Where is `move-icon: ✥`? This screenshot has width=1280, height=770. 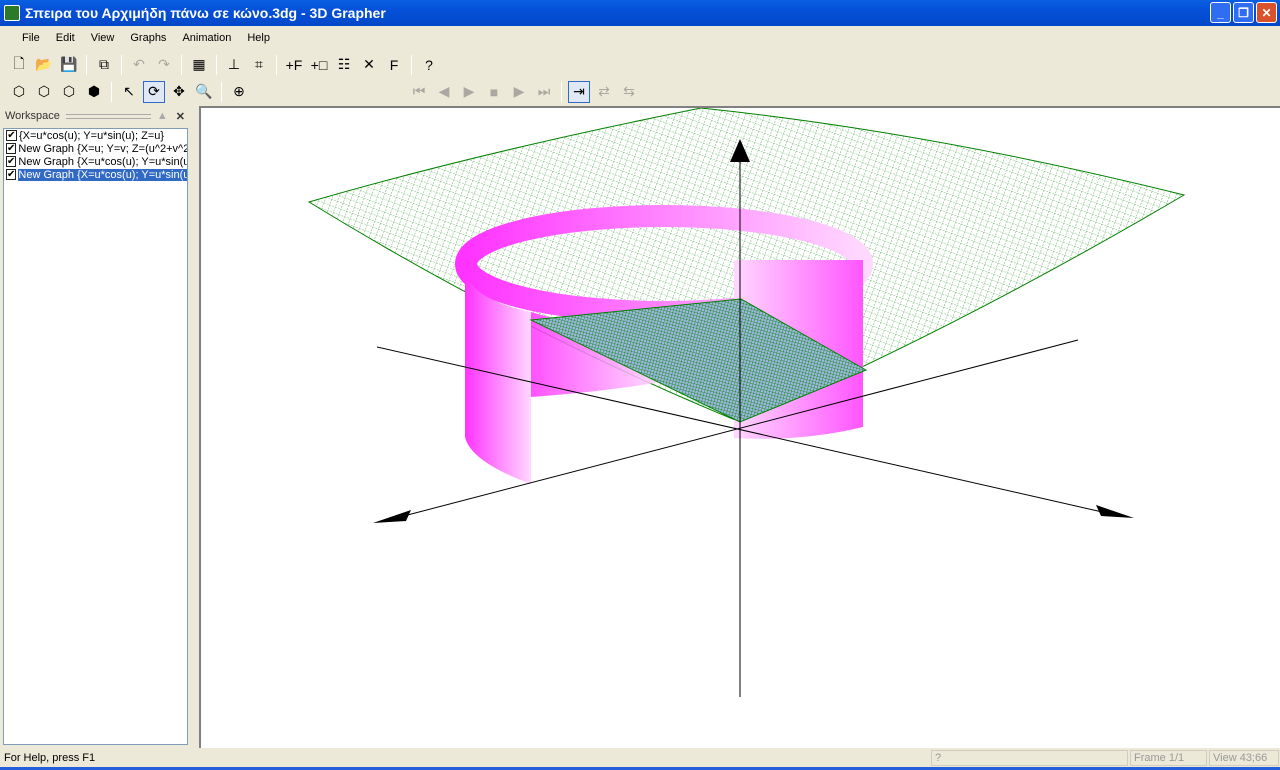 move-icon: ✥ is located at coordinates (179, 91).